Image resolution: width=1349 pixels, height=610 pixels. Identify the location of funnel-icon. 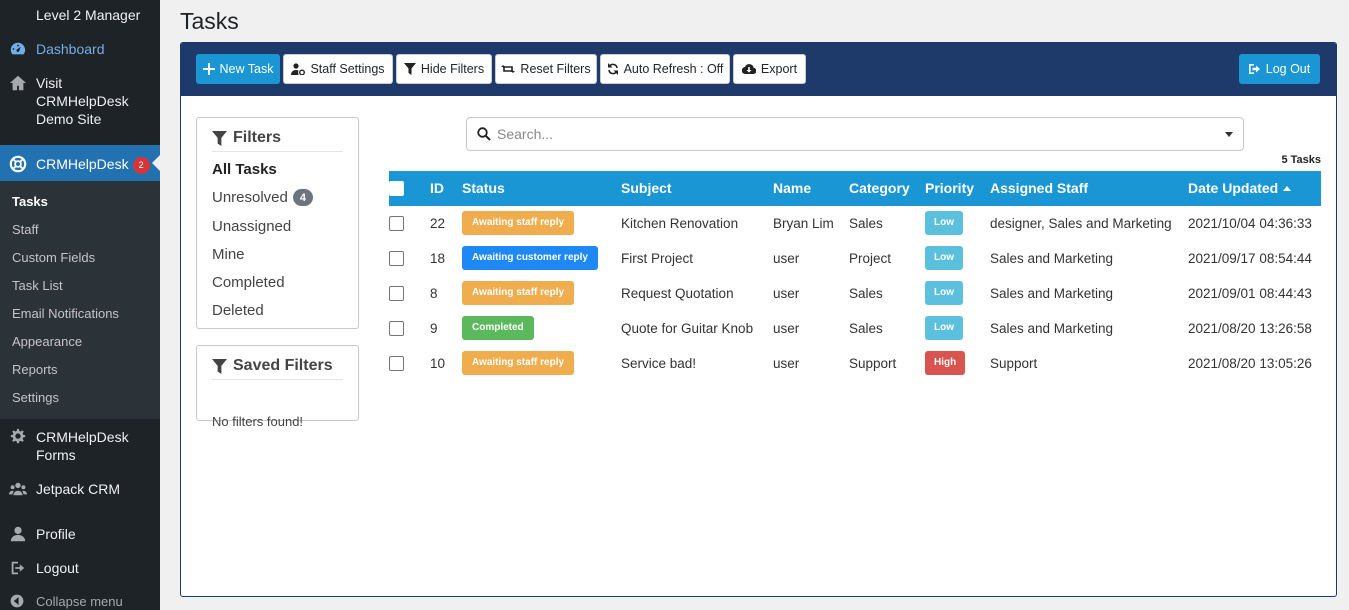
(219, 138).